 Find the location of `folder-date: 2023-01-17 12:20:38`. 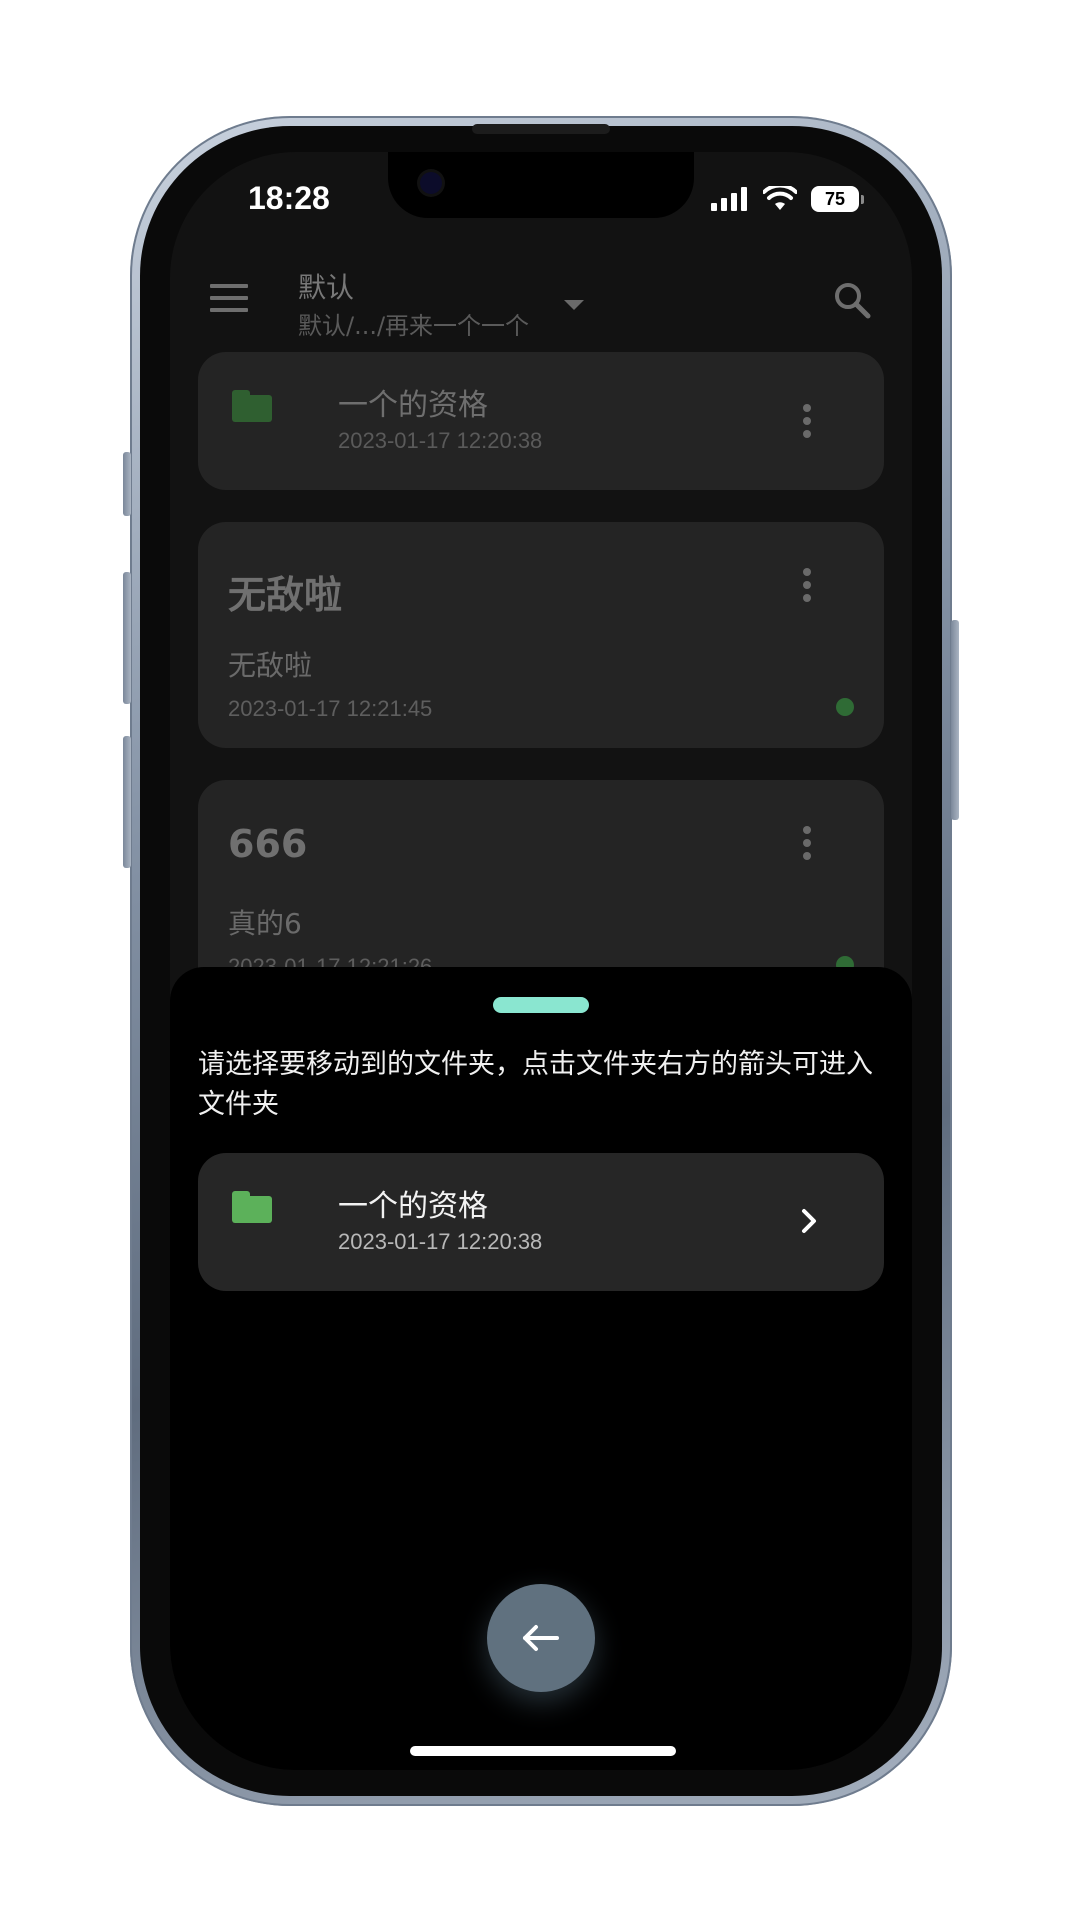

folder-date: 2023-01-17 12:20:38 is located at coordinates (440, 440).